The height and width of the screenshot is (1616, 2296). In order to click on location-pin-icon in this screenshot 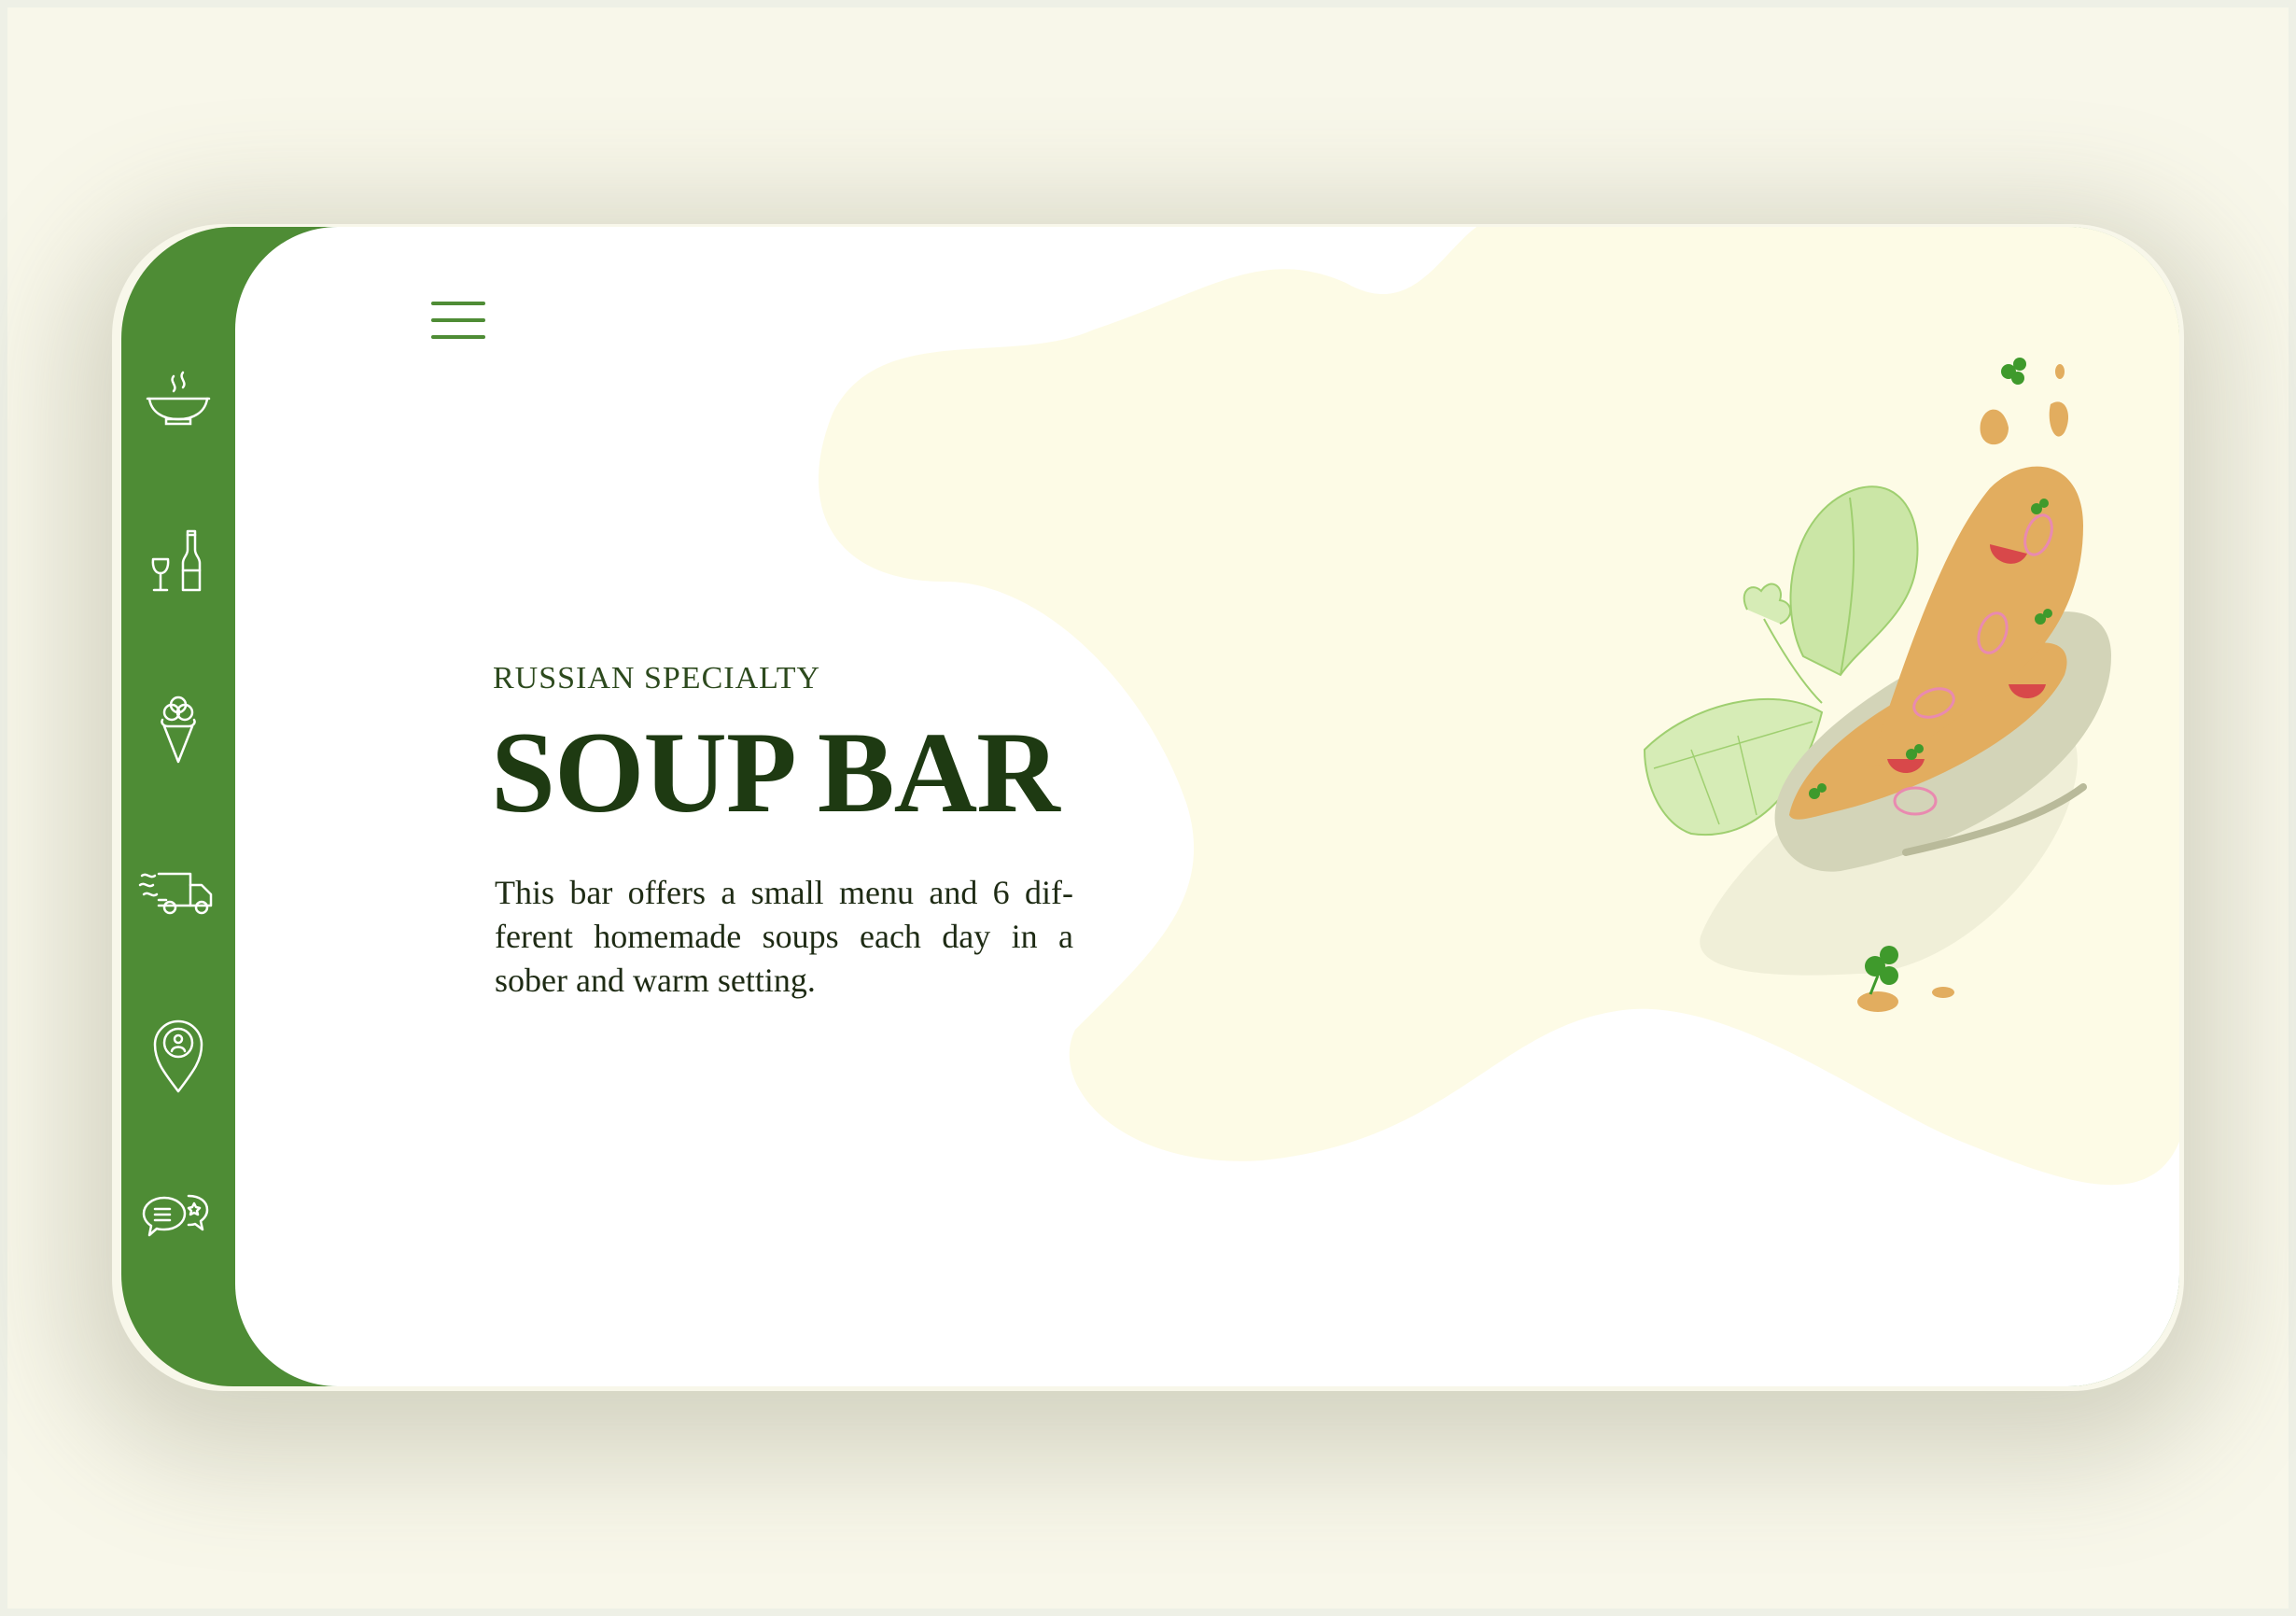, I will do `click(178, 1053)`.